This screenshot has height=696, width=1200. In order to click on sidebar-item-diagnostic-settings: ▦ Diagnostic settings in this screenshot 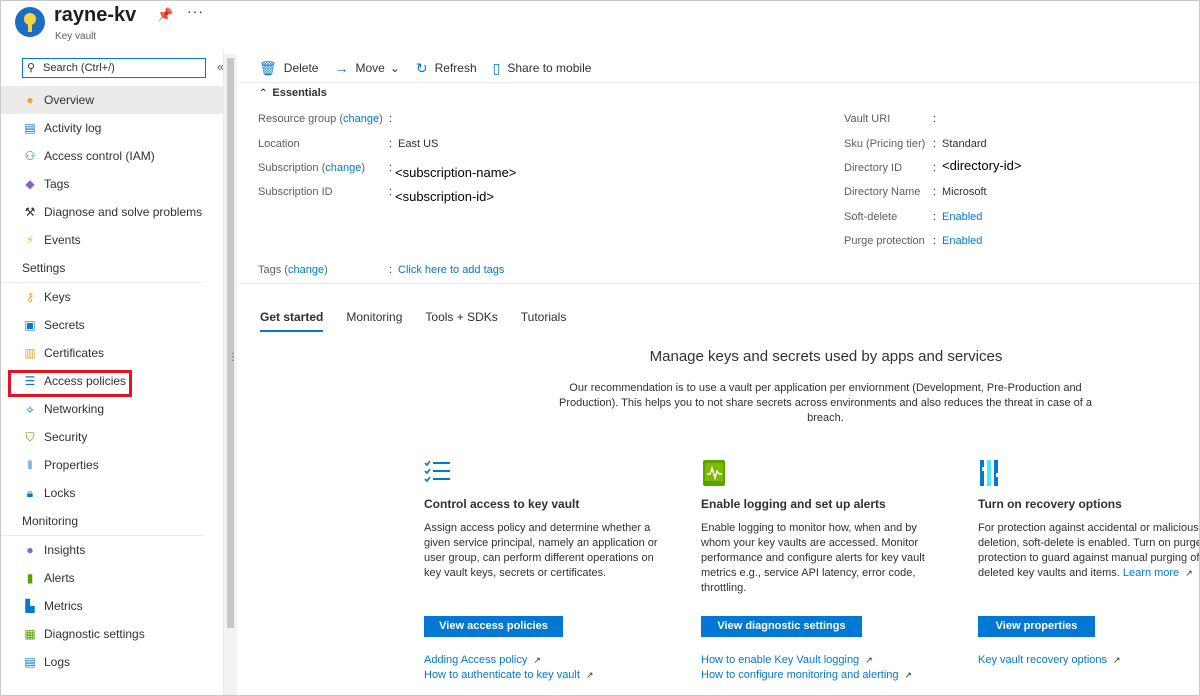, I will do `click(112, 634)`.